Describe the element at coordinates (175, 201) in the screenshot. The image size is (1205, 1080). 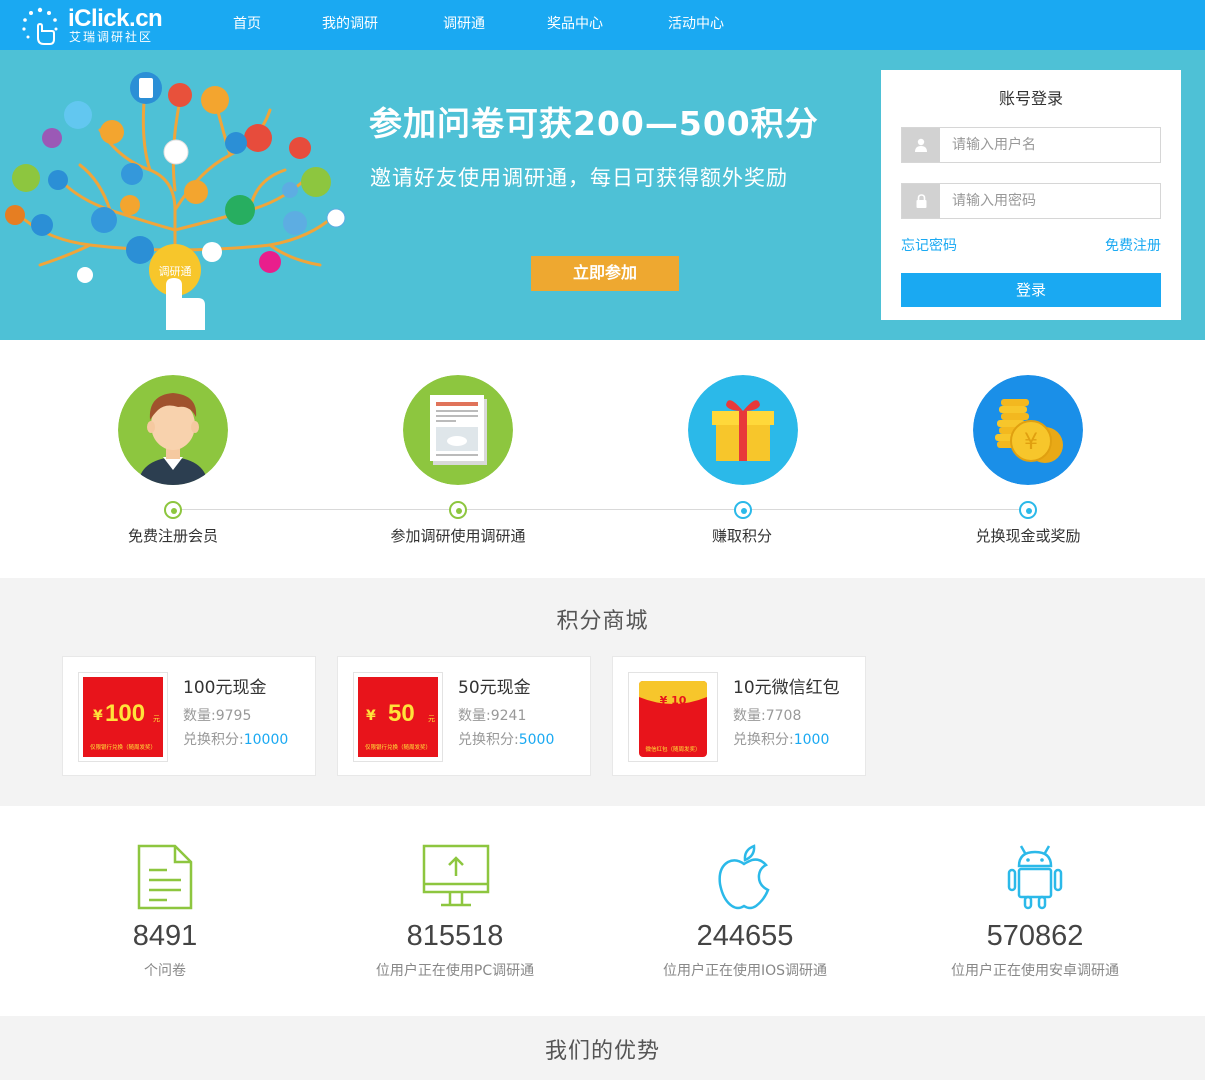
I see `app-tree-illustration: 调研通` at that location.